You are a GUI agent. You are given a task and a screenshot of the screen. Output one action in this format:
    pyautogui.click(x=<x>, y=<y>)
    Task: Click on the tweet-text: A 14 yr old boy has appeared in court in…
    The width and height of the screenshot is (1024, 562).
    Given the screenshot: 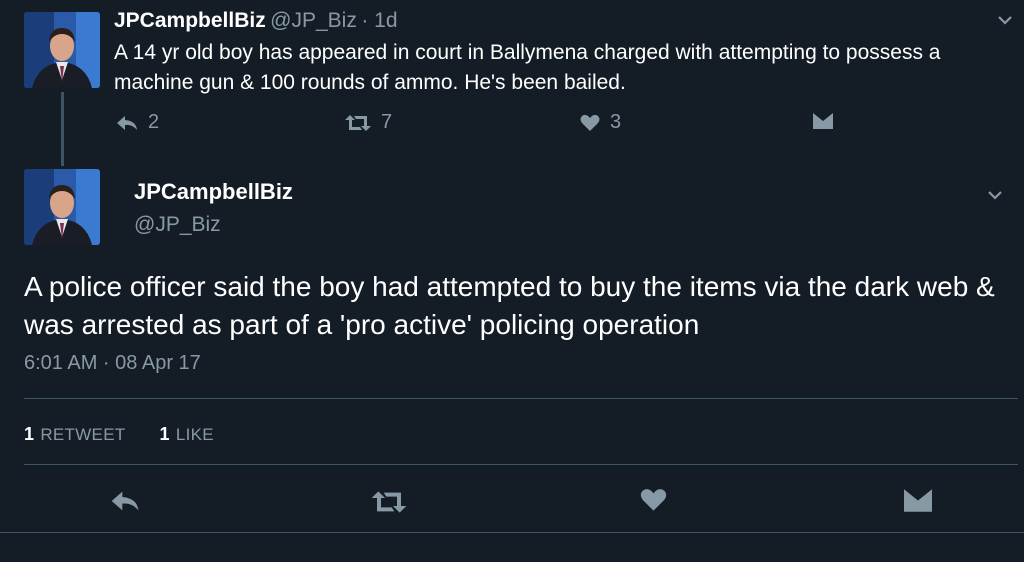 What is the action you would take?
    pyautogui.click(x=527, y=67)
    